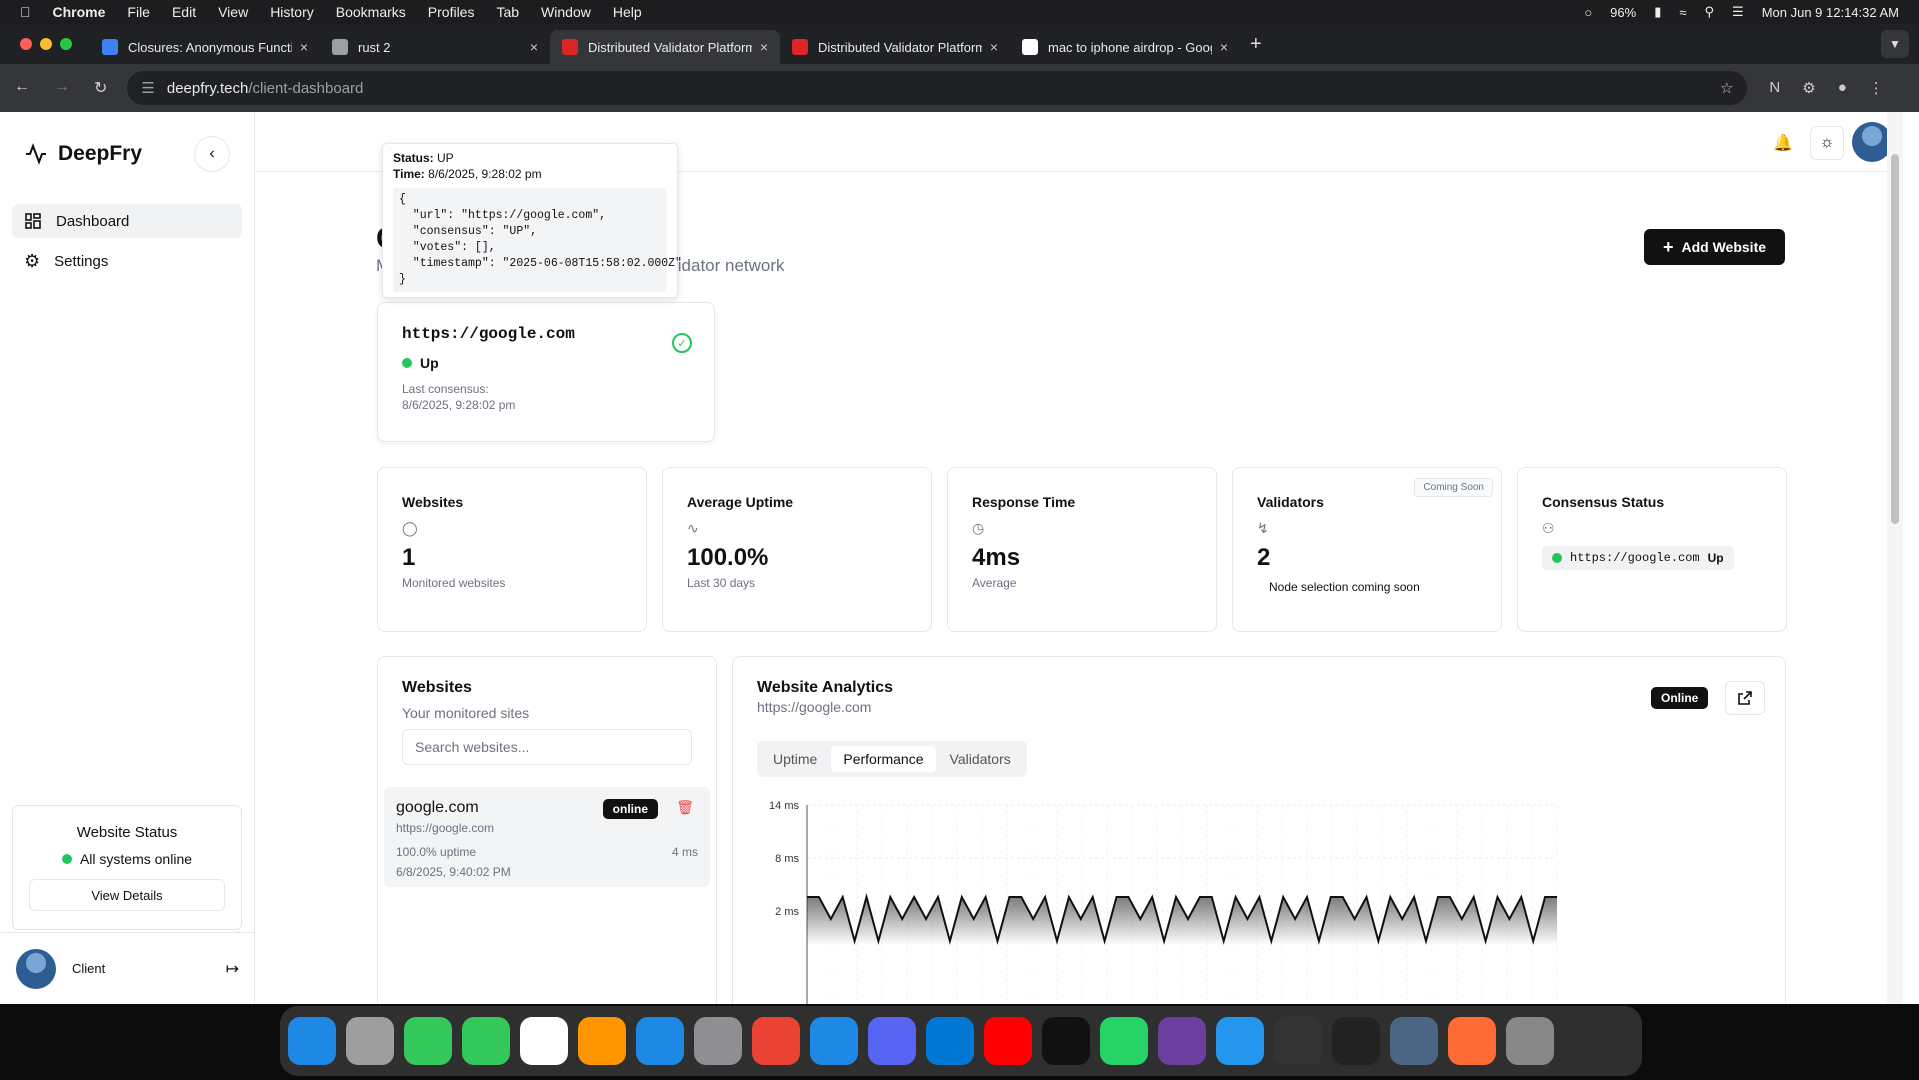  I want to click on tab-title: Closures: Anonymous Functio, so click(210, 47).